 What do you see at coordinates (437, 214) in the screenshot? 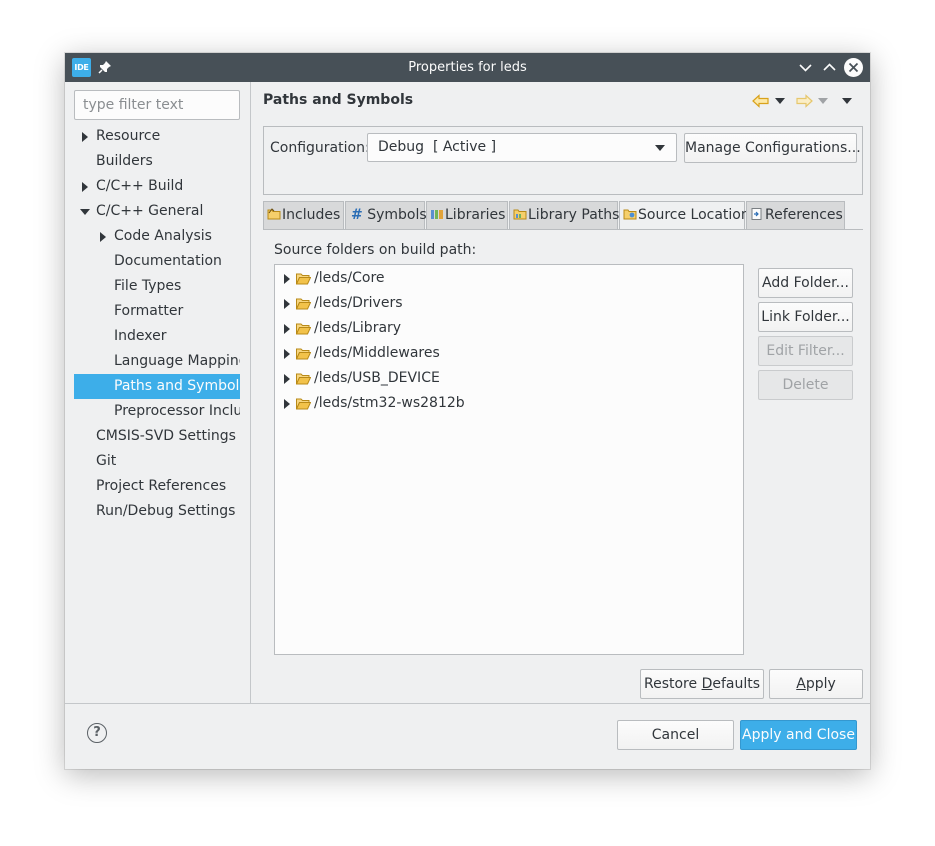
I see `libraries-icon` at bounding box center [437, 214].